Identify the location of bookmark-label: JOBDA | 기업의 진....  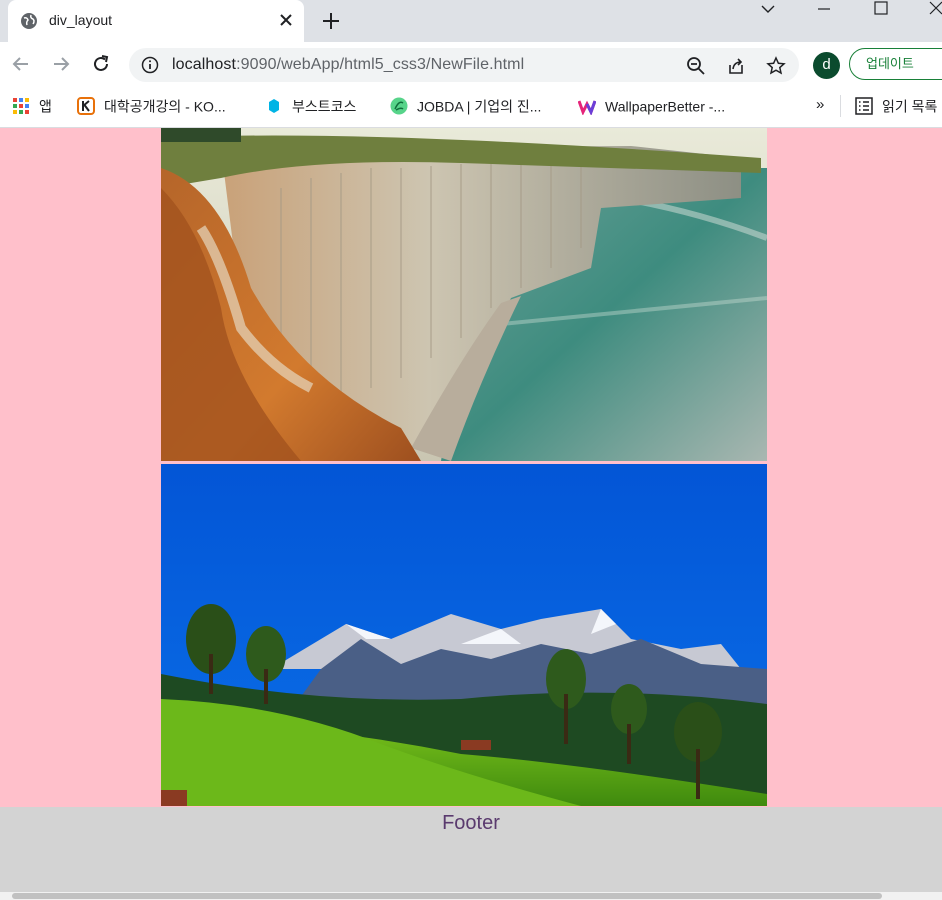
(479, 106).